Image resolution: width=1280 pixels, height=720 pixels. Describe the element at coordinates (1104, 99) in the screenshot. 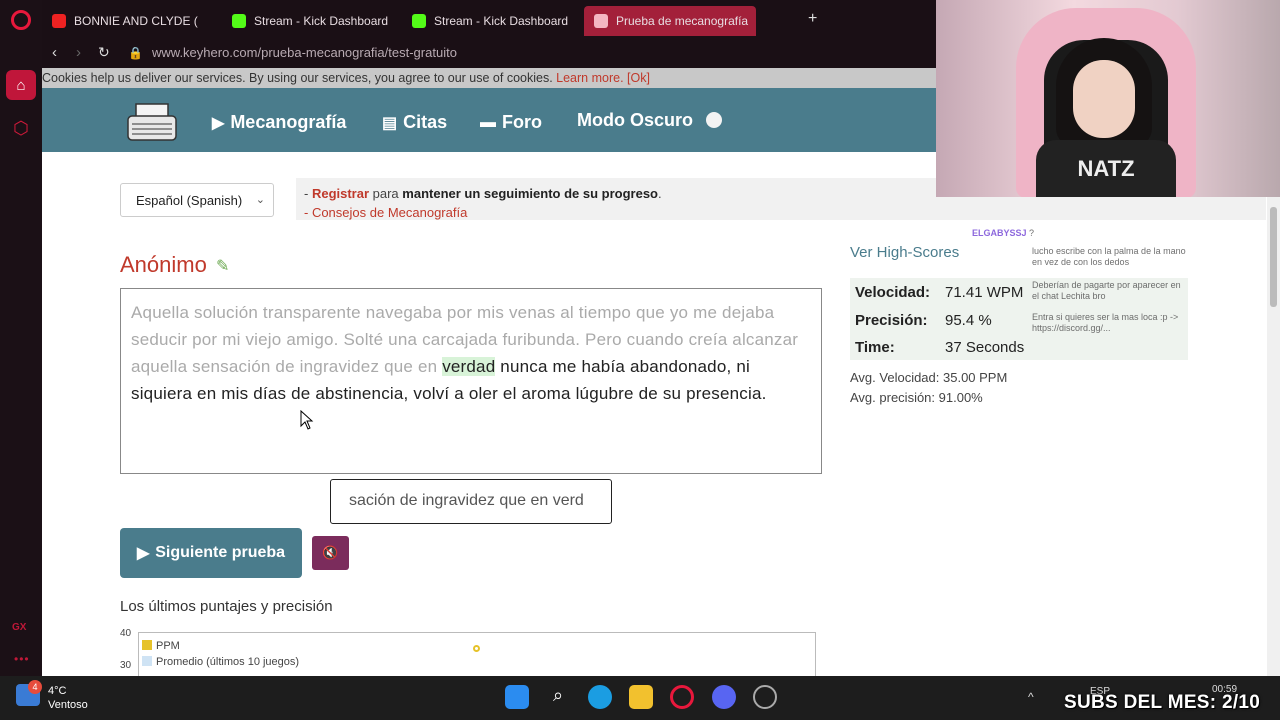

I see `streamer-face` at that location.